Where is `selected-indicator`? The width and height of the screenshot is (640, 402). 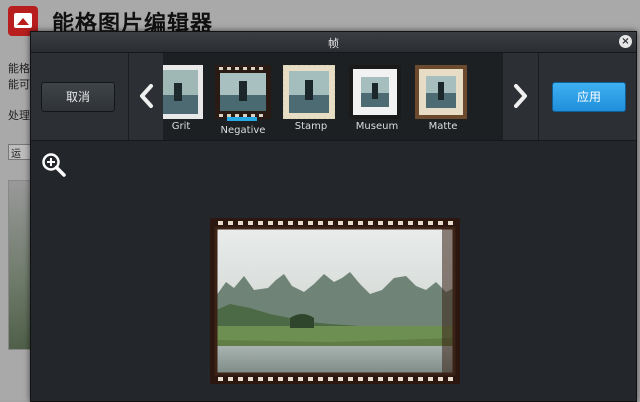 selected-indicator is located at coordinates (242, 119).